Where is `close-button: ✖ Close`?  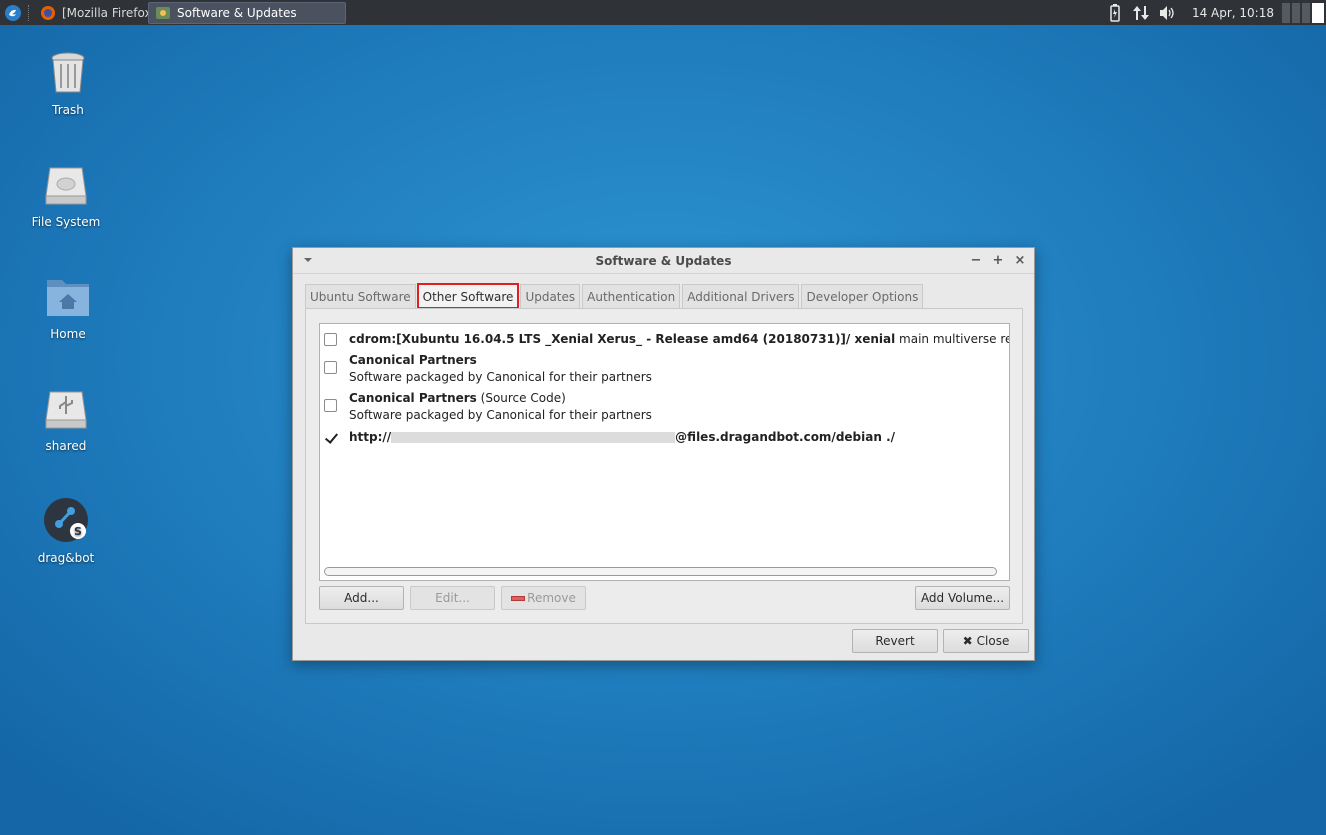 close-button: ✖ Close is located at coordinates (986, 641).